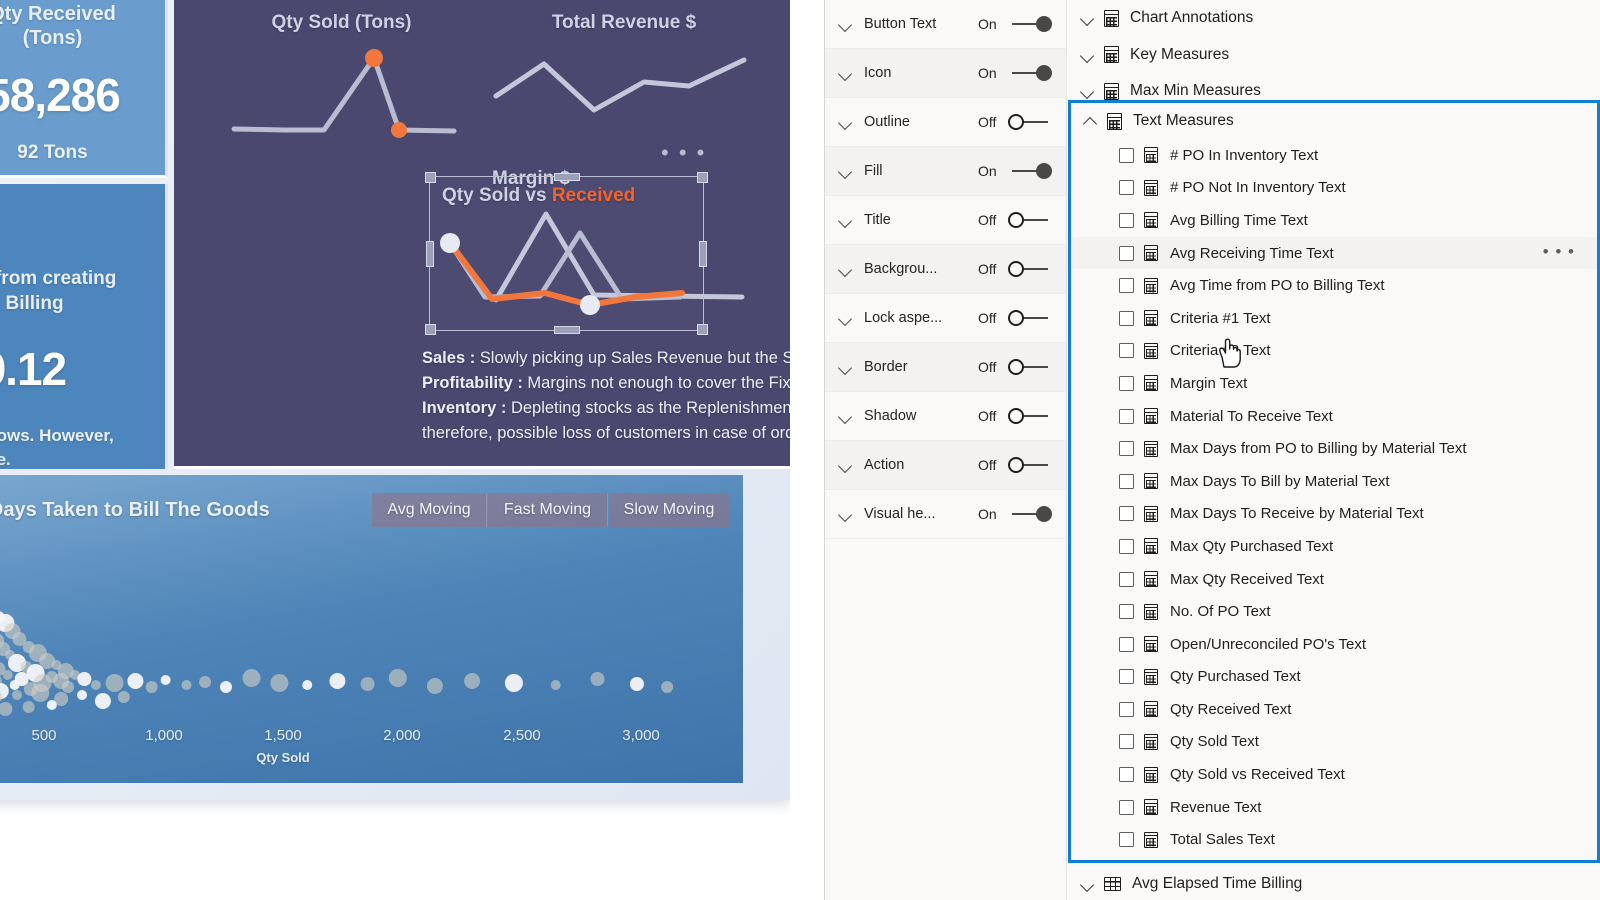 The image size is (1600, 900). What do you see at coordinates (1334, 644) in the screenshot?
I see `field-row: Open/Unreconciled PO's Text` at bounding box center [1334, 644].